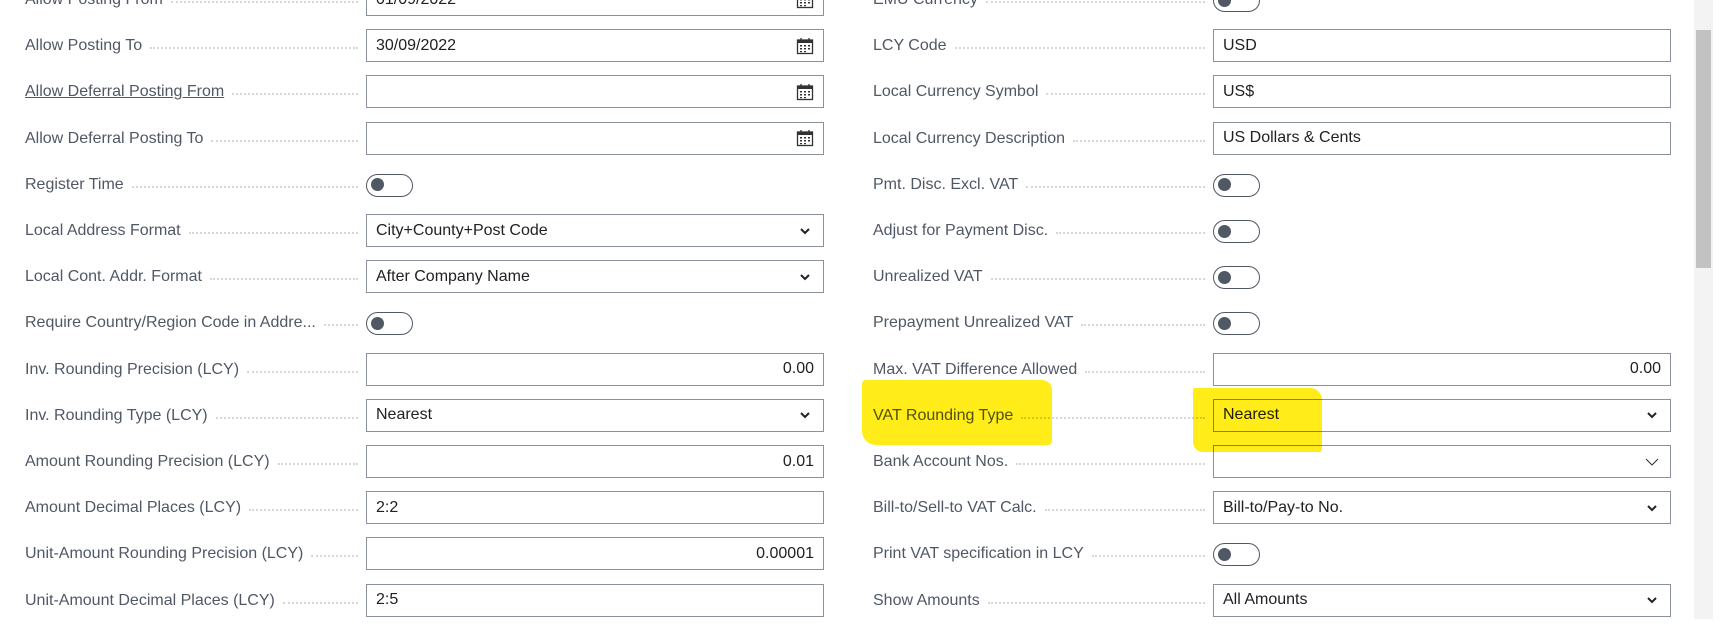 The height and width of the screenshot is (624, 1729). I want to click on field-value: 01/09/2022, so click(586, 4).